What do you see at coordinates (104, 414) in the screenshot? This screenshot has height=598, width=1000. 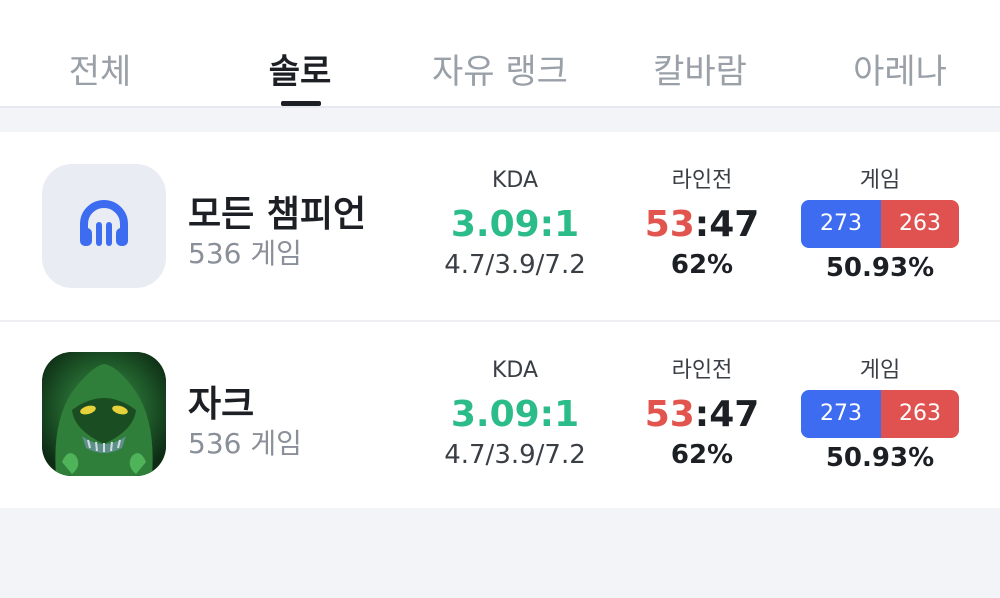 I see `zac-champion-icon` at bounding box center [104, 414].